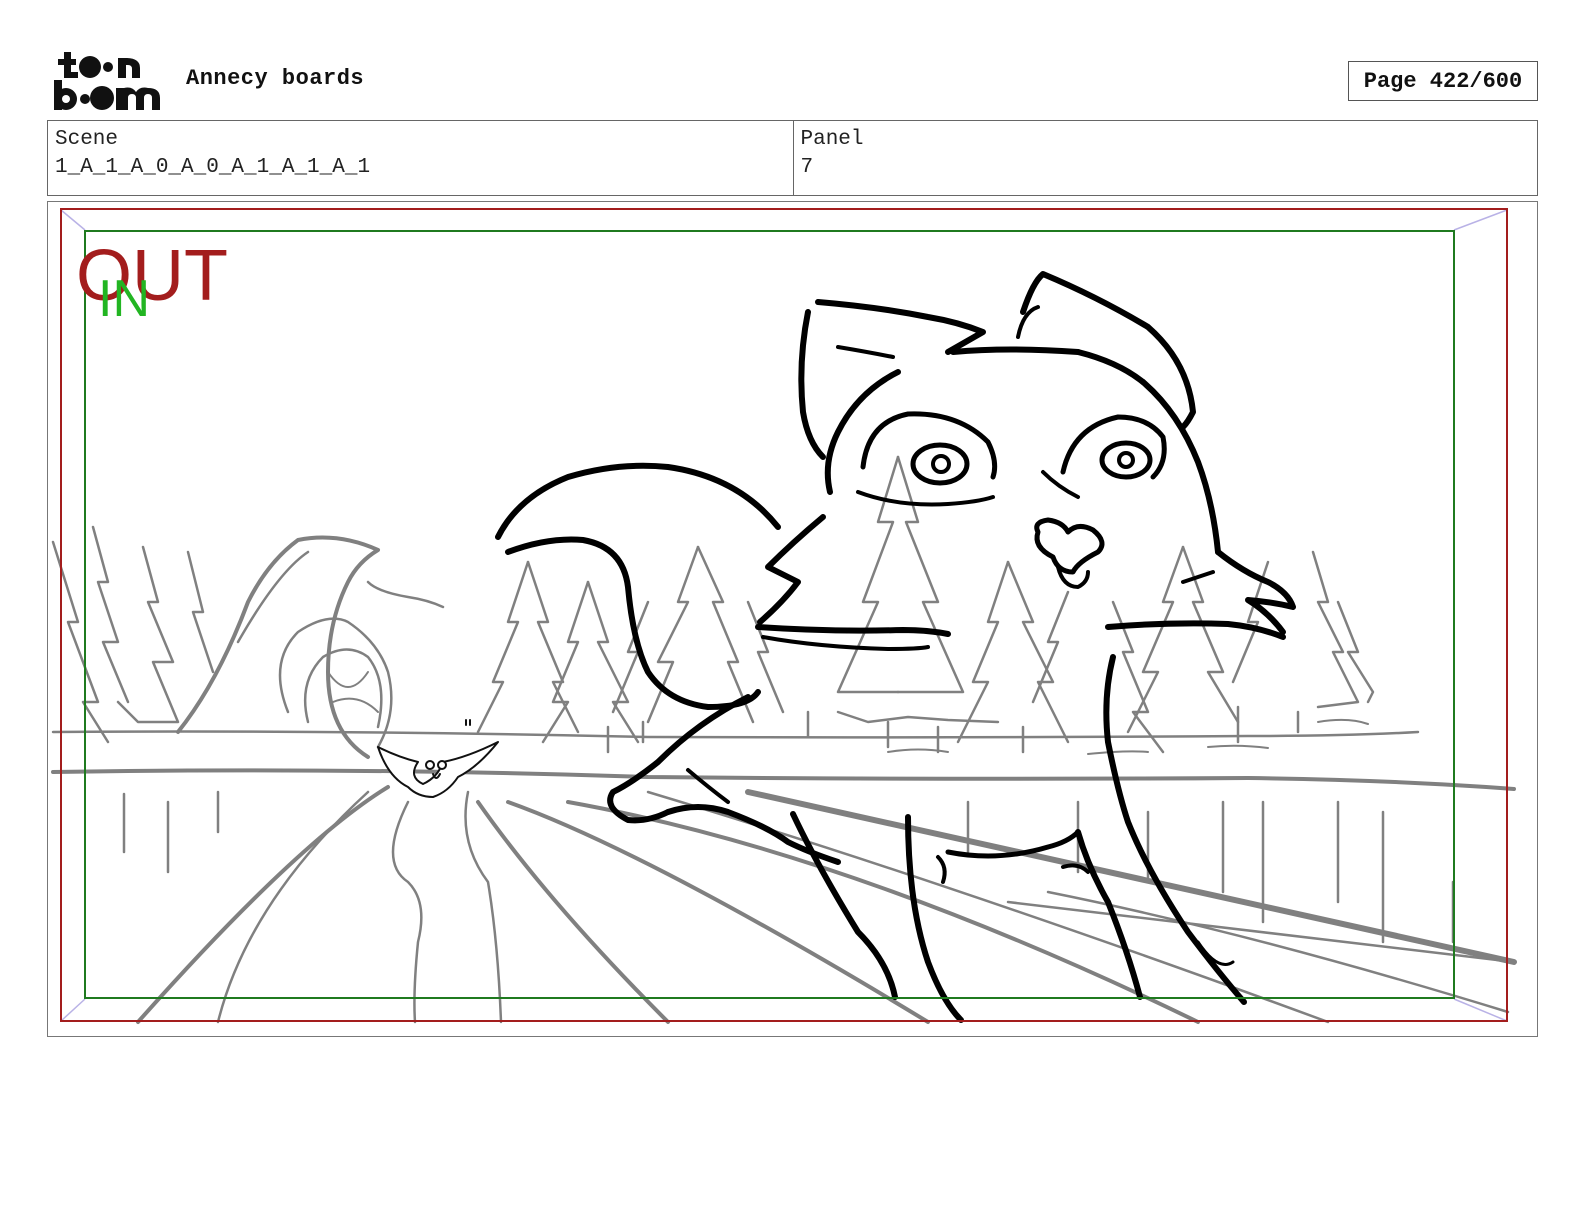 The width and height of the screenshot is (1584, 1224). What do you see at coordinates (87, 139) in the screenshot?
I see `scene-label: Scene` at bounding box center [87, 139].